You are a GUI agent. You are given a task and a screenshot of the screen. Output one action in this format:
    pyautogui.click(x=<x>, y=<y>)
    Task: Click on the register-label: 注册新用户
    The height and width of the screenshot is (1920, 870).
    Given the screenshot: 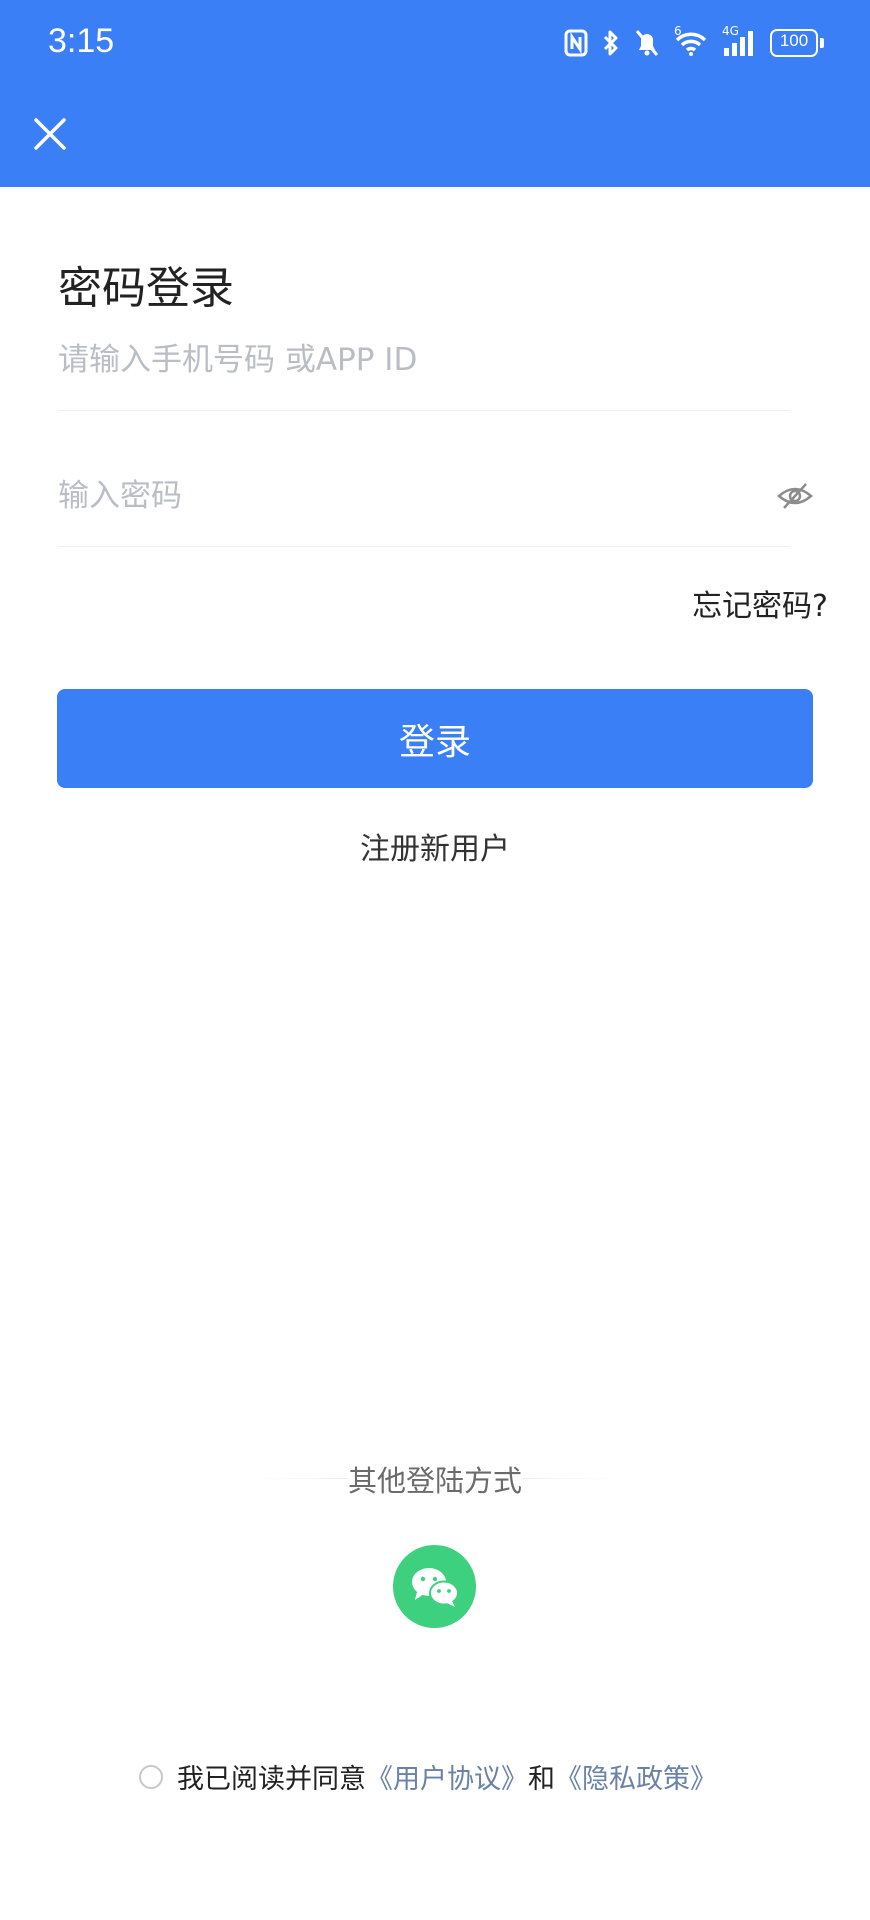 What is the action you would take?
    pyautogui.click(x=435, y=849)
    